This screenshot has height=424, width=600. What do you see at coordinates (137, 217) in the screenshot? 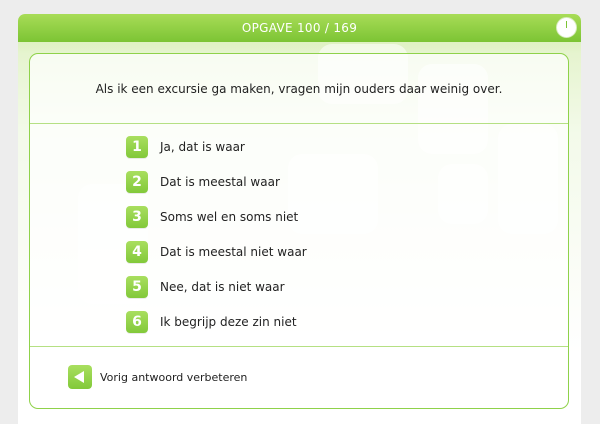
I see `answer-number-badge: 3` at bounding box center [137, 217].